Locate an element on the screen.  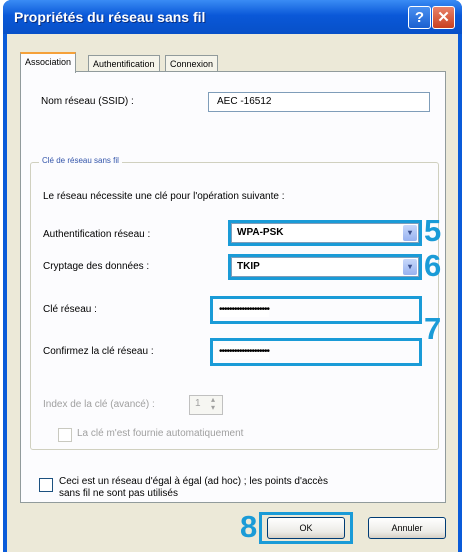
adhoc-label-line2: sans fil ne sont pas utilisés is located at coordinates (118, 493).